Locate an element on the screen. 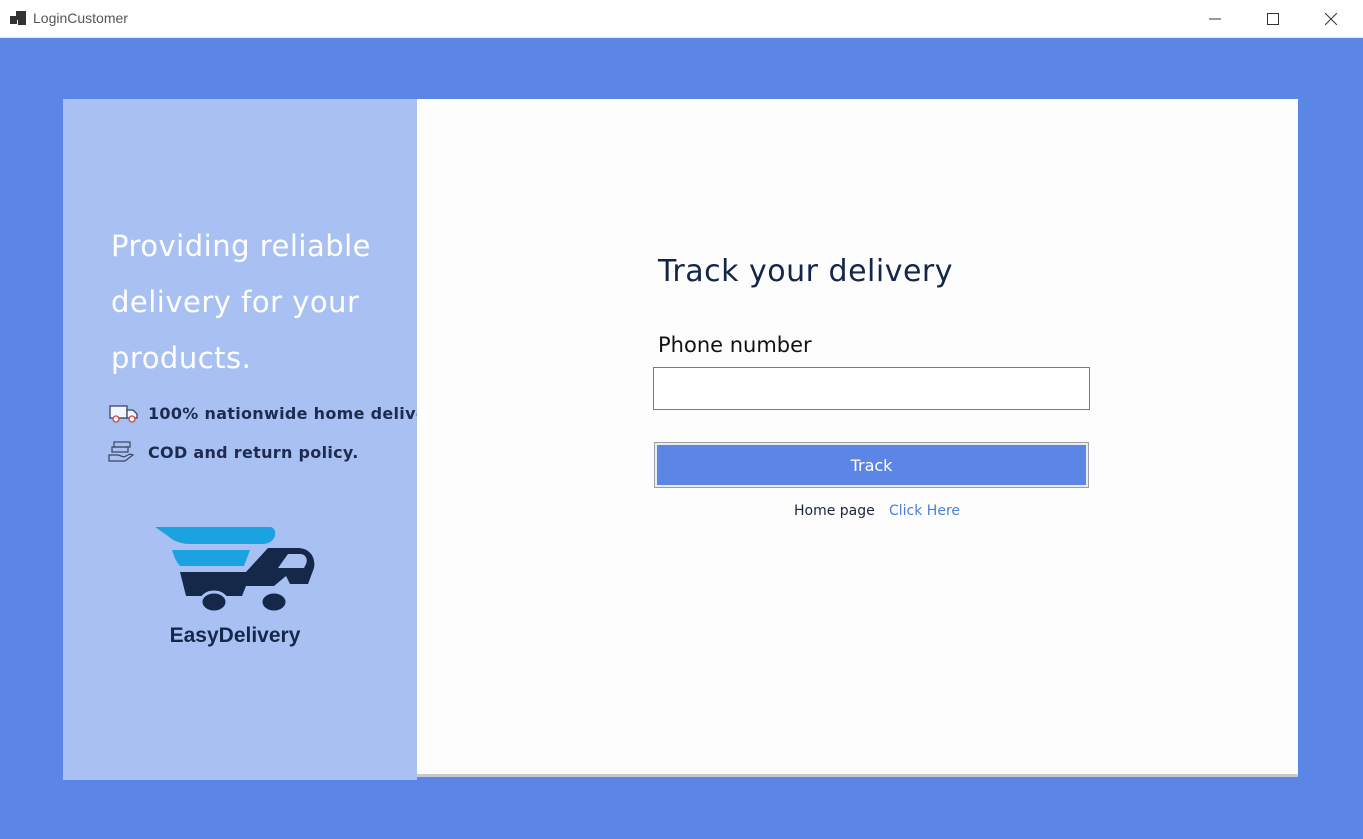  page-title: Track your delivery is located at coordinates (805, 271).